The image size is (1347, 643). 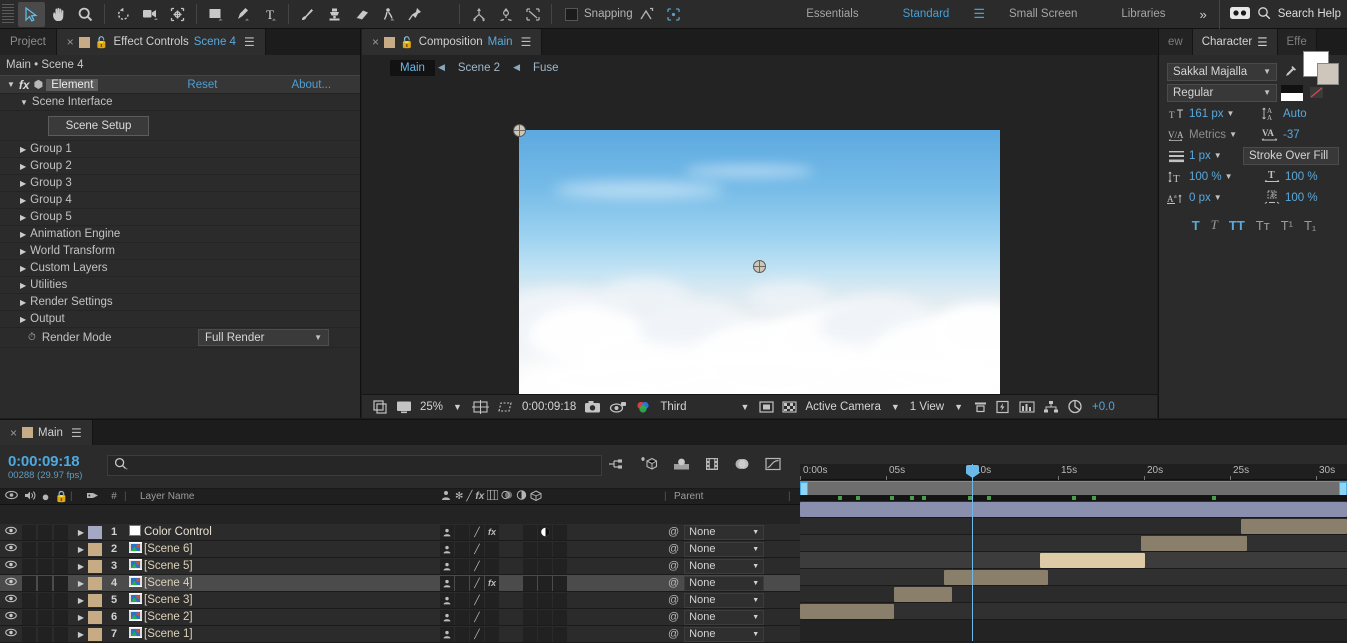 What do you see at coordinates (31, 14) in the screenshot?
I see `selection-tool` at bounding box center [31, 14].